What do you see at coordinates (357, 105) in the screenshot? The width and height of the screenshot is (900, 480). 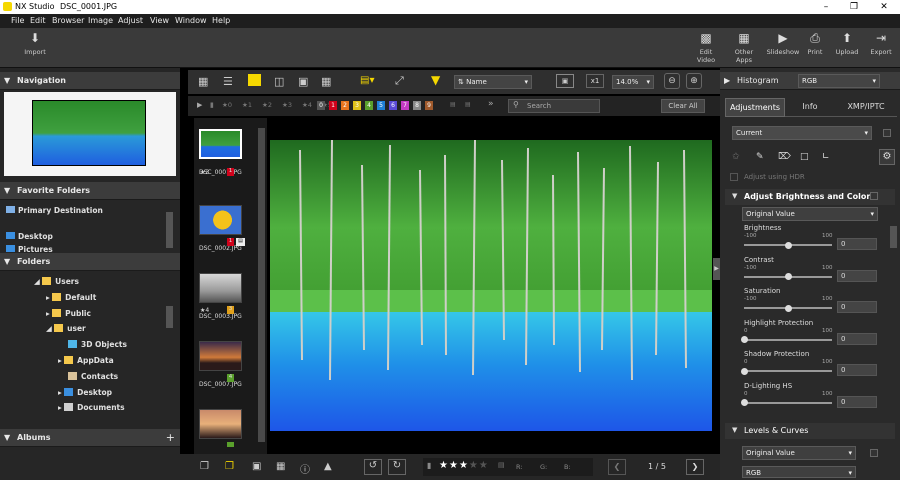 I see `label-3: 3` at bounding box center [357, 105].